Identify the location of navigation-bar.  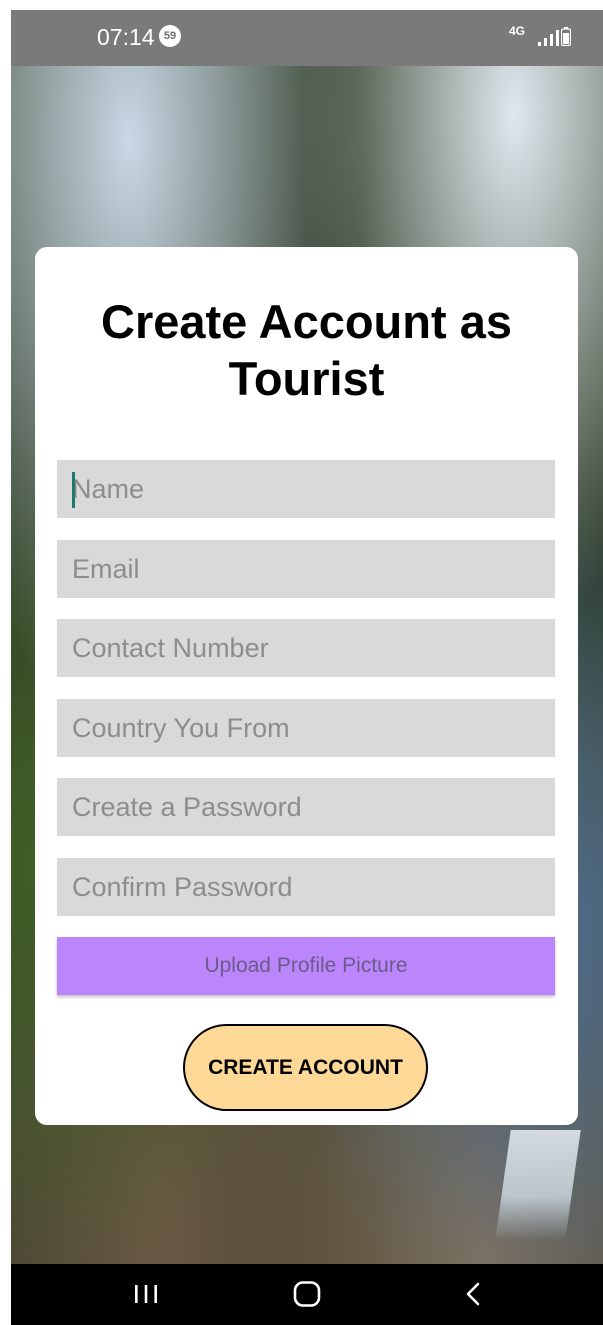
(307, 1294).